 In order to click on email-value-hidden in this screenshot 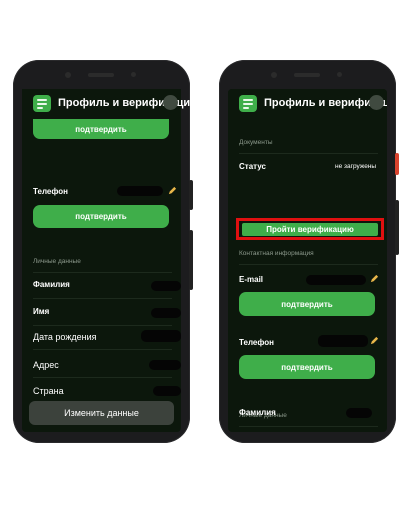, I will do `click(336, 280)`.